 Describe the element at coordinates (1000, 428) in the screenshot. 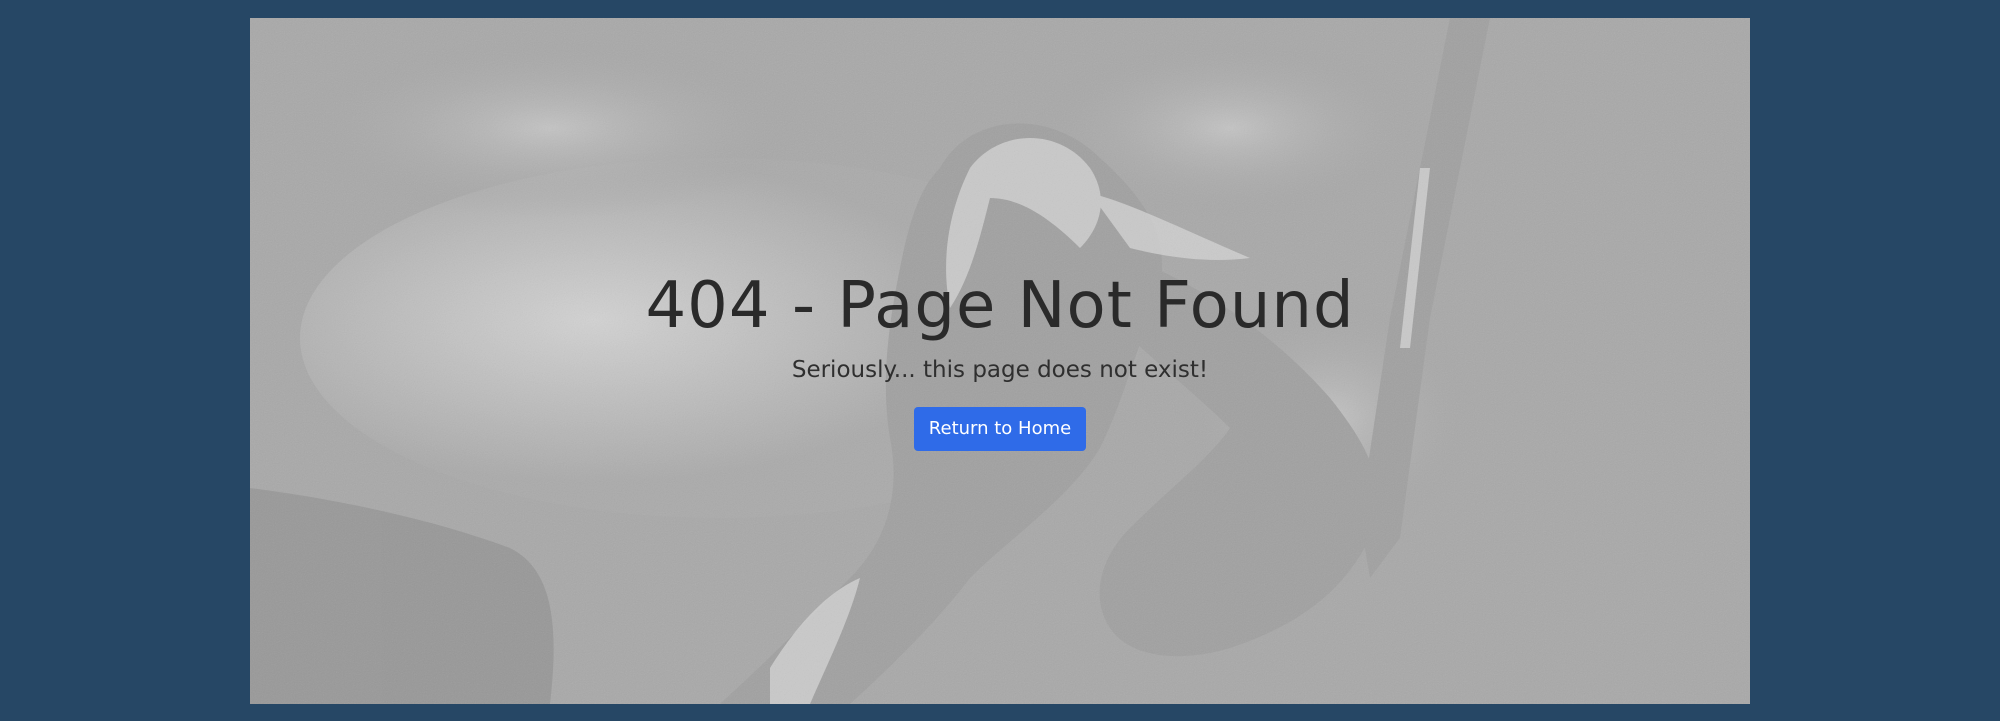

I see `return-home-button: Return to Home` at that location.